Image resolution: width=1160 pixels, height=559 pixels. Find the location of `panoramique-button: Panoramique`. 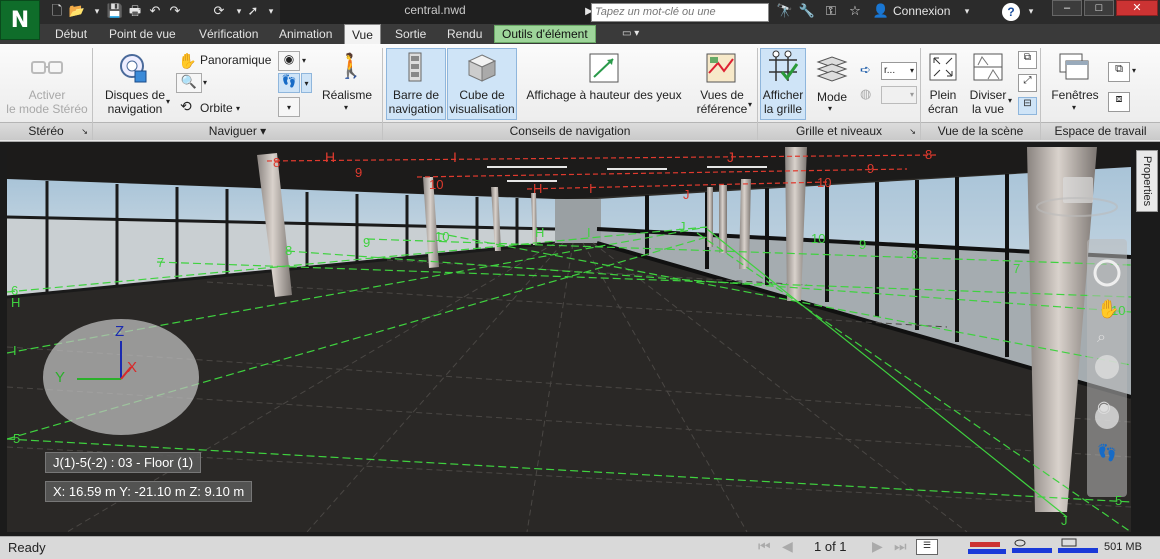

panoramique-button: Panoramique is located at coordinates (235, 60).